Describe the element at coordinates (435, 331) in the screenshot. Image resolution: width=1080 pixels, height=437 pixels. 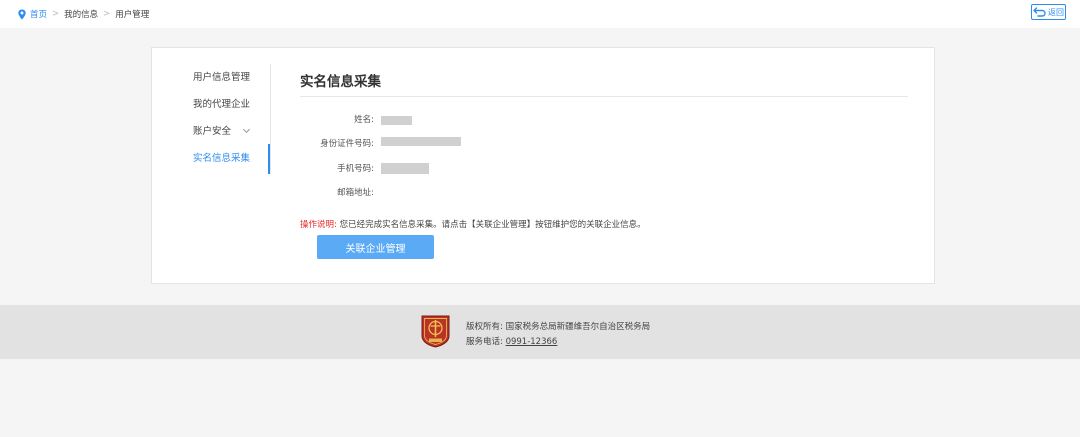
I see `tax-bureau-emblem-icon` at that location.